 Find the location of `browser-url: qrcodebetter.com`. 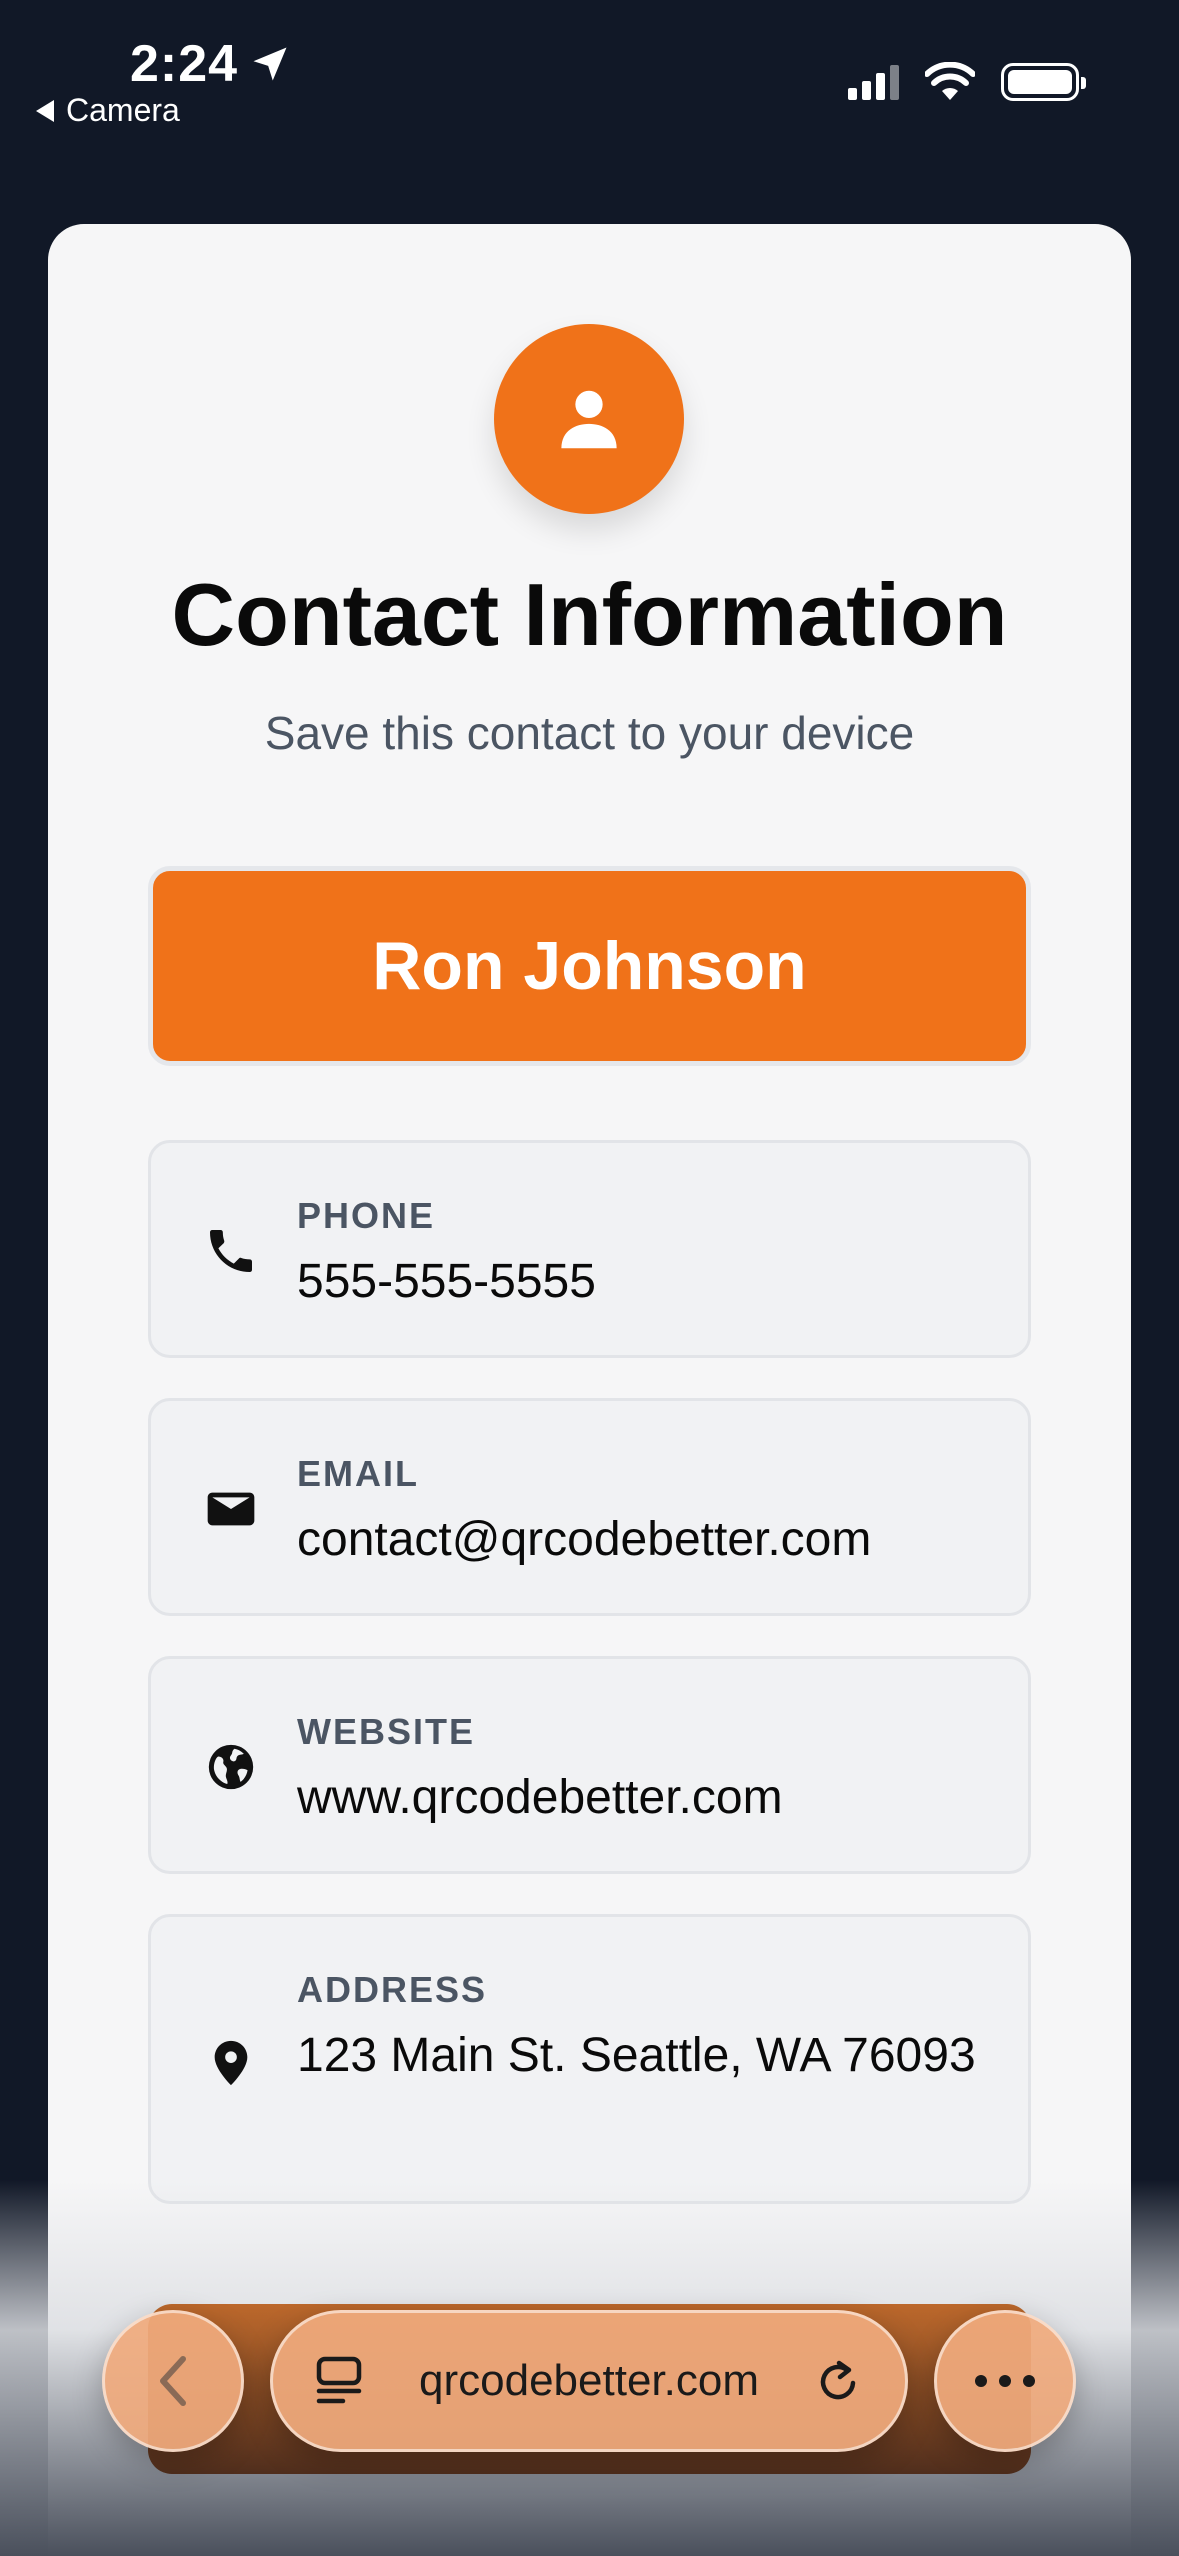

browser-url: qrcodebetter.com is located at coordinates (589, 2380).